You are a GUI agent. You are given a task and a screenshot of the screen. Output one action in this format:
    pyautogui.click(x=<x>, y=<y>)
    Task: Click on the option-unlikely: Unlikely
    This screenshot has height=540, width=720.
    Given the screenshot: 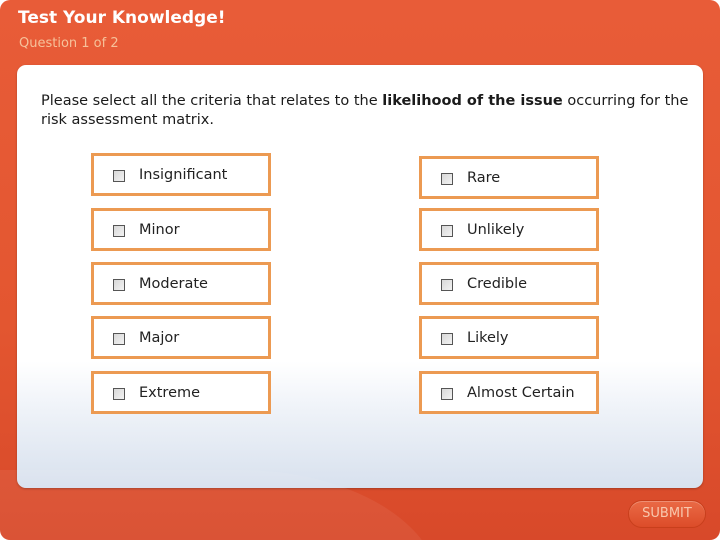 What is the action you would take?
    pyautogui.click(x=509, y=229)
    